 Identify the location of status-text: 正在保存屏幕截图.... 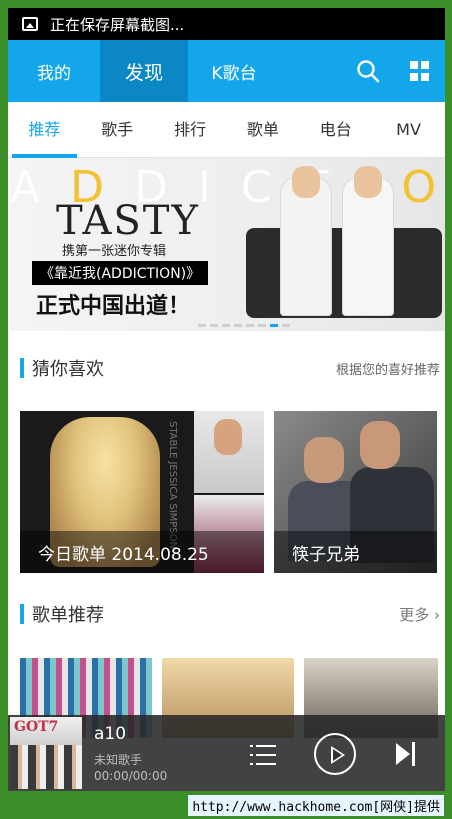
(117, 24).